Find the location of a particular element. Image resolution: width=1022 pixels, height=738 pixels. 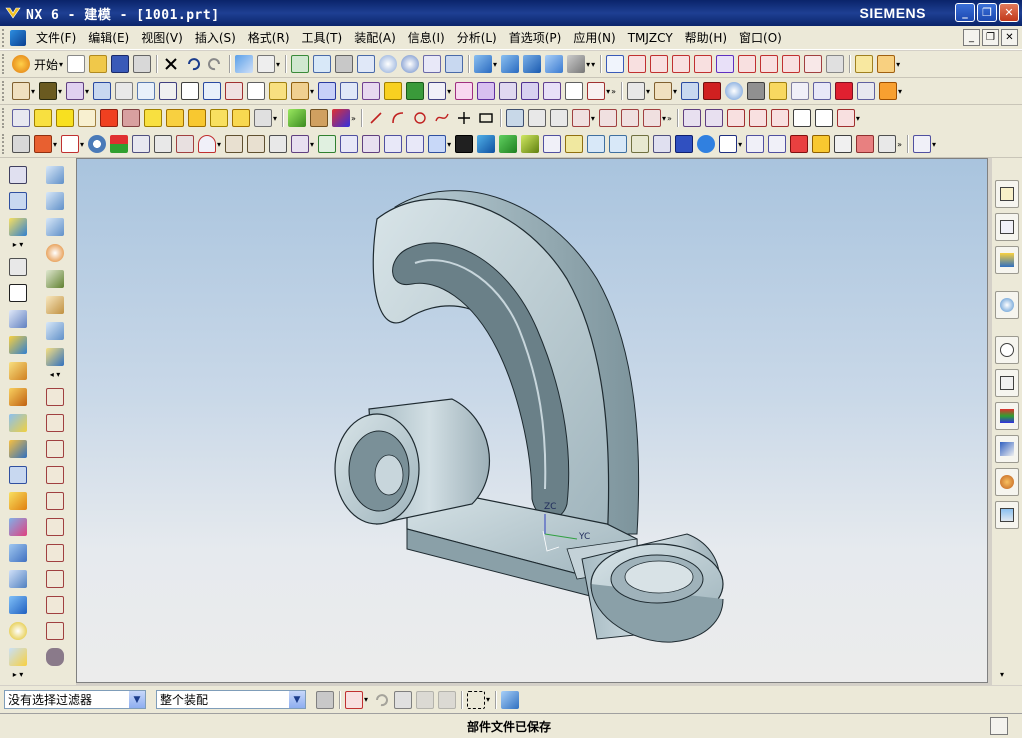

open-folder-icon is located at coordinates (98, 64).